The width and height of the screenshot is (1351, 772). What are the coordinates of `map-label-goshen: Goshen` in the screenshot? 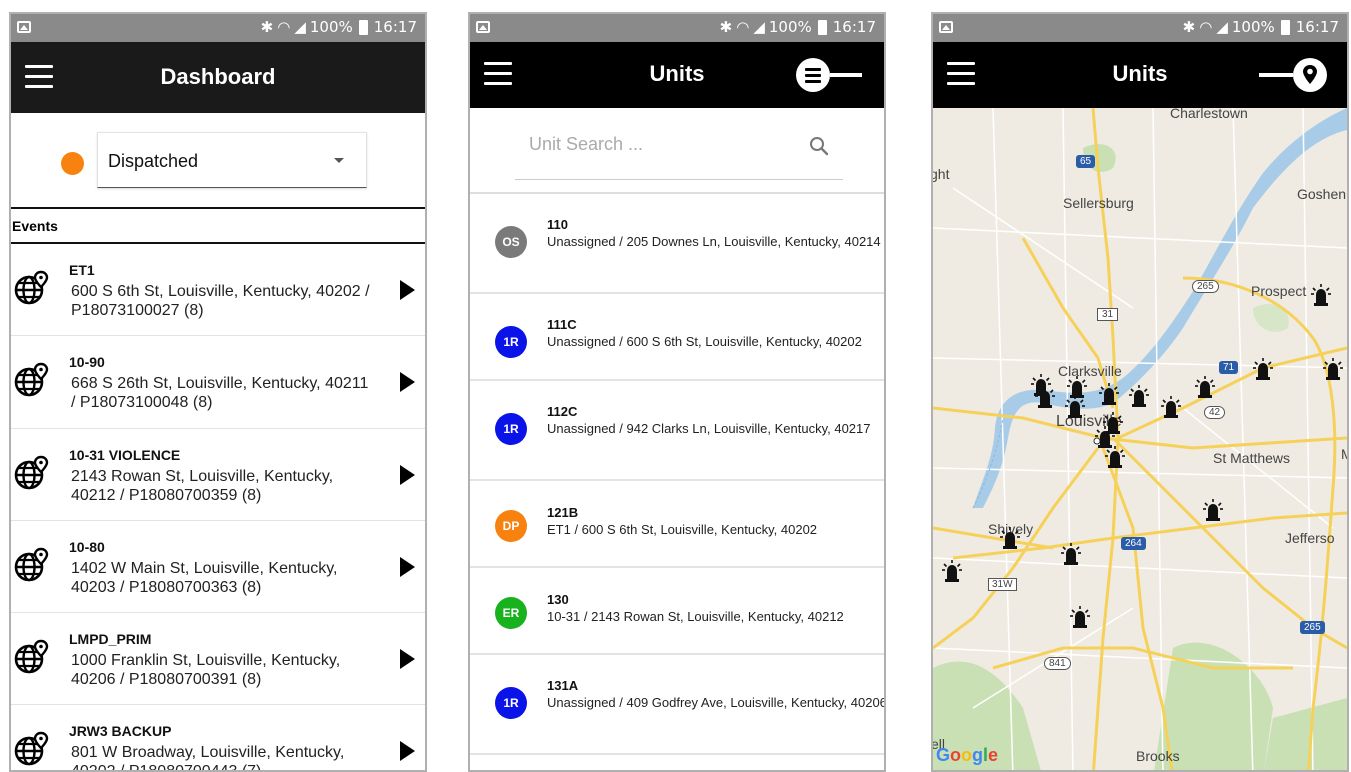 It's located at (1322, 194).